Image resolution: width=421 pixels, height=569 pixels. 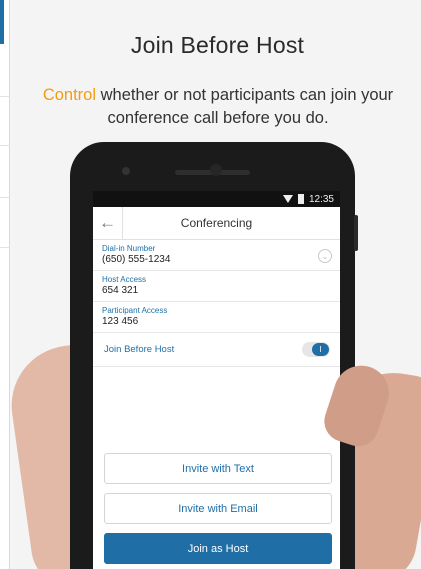 What do you see at coordinates (216, 286) in the screenshot?
I see `host-access-field: Host Access 654 321` at bounding box center [216, 286].